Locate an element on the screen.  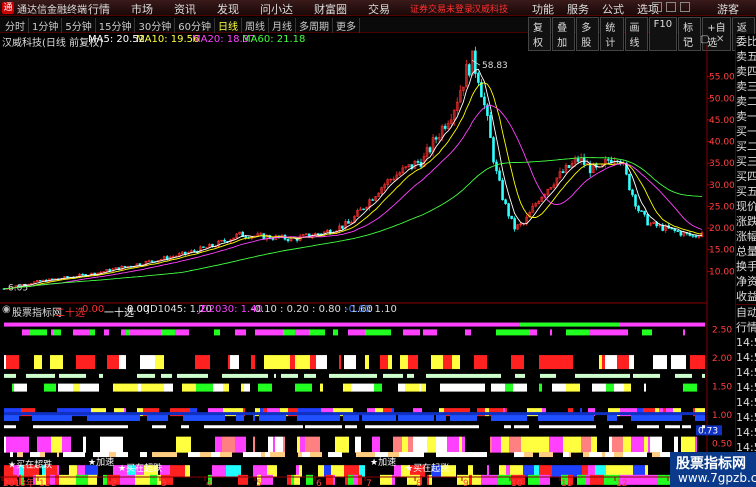
side-panel-label: 买五 is located at coordinates (746, 191).